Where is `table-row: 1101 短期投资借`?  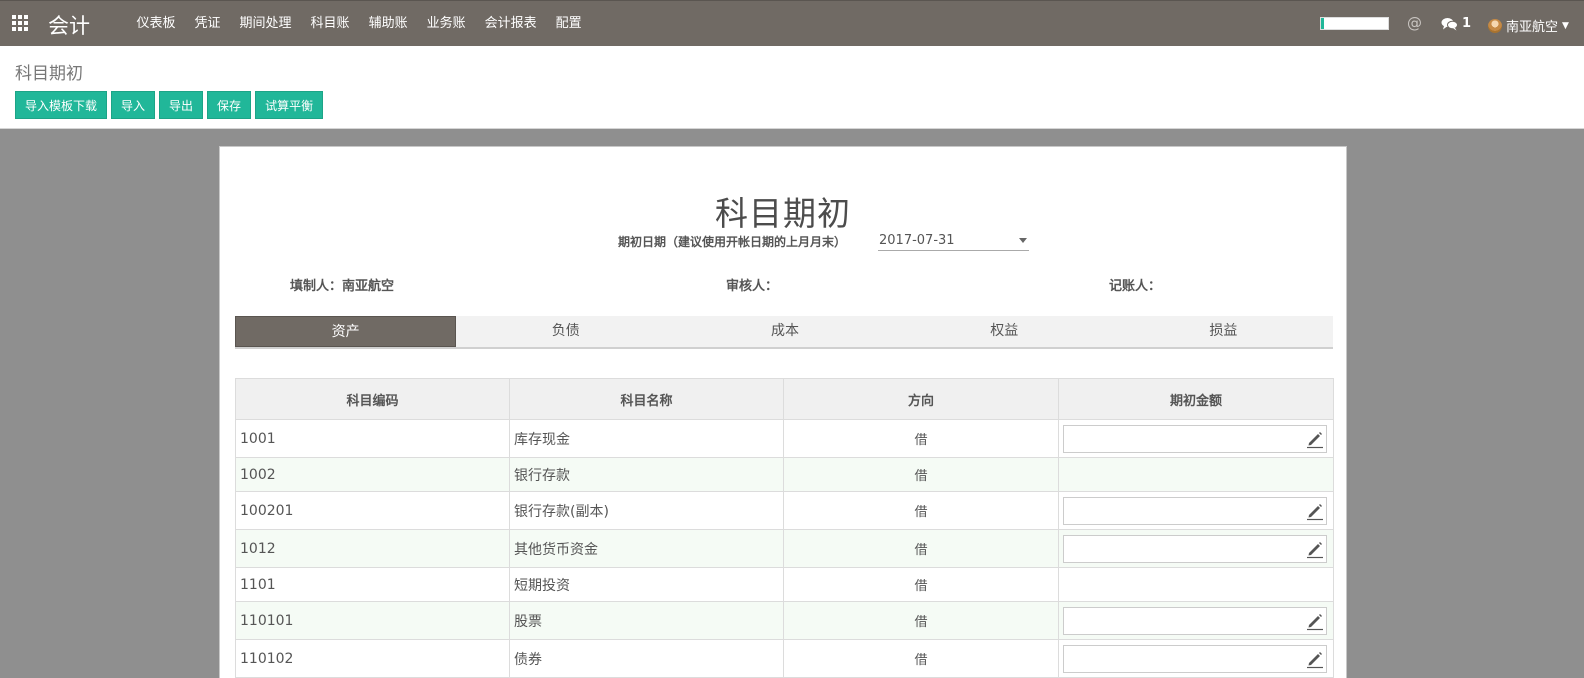 table-row: 1101 短期投资借 is located at coordinates (784, 584).